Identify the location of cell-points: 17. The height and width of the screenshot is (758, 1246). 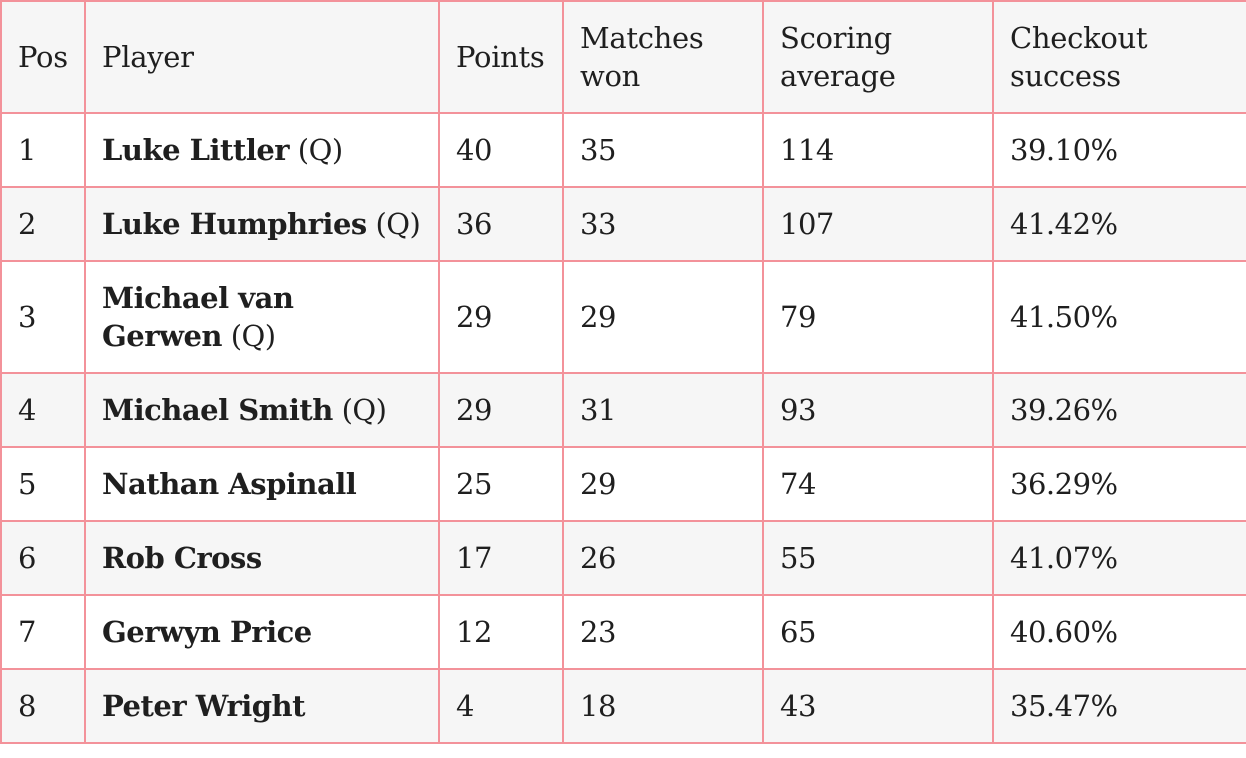
(501, 558).